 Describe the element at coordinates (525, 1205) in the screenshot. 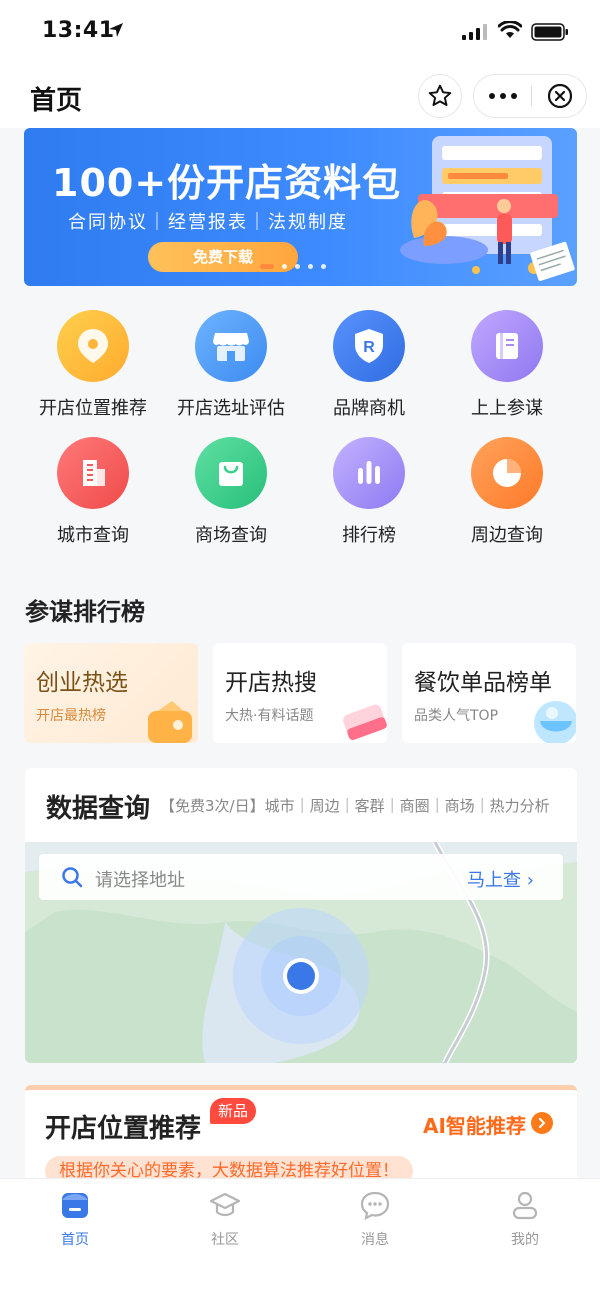

I see `person-icon` at that location.